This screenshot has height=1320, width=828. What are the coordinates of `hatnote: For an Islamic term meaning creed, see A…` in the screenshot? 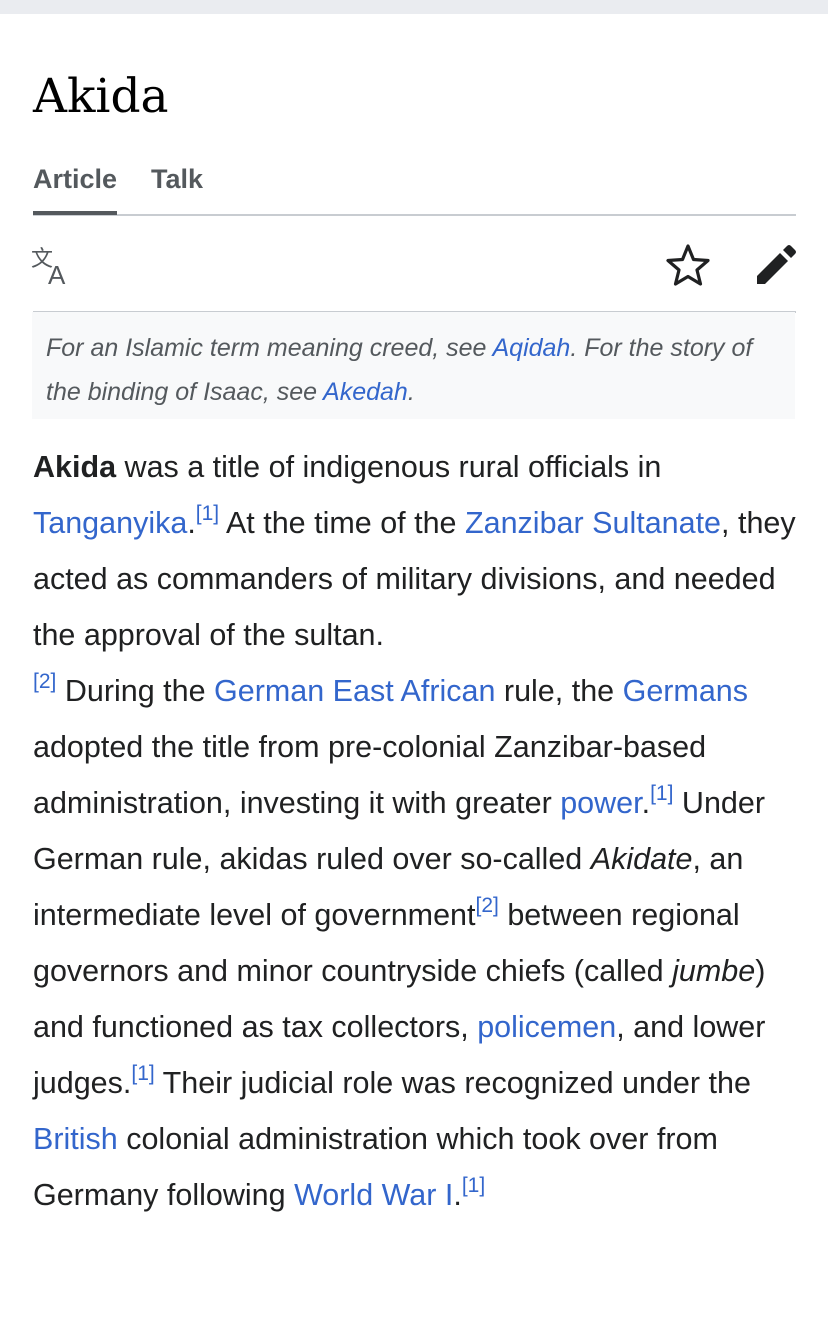 It's located at (413, 365).